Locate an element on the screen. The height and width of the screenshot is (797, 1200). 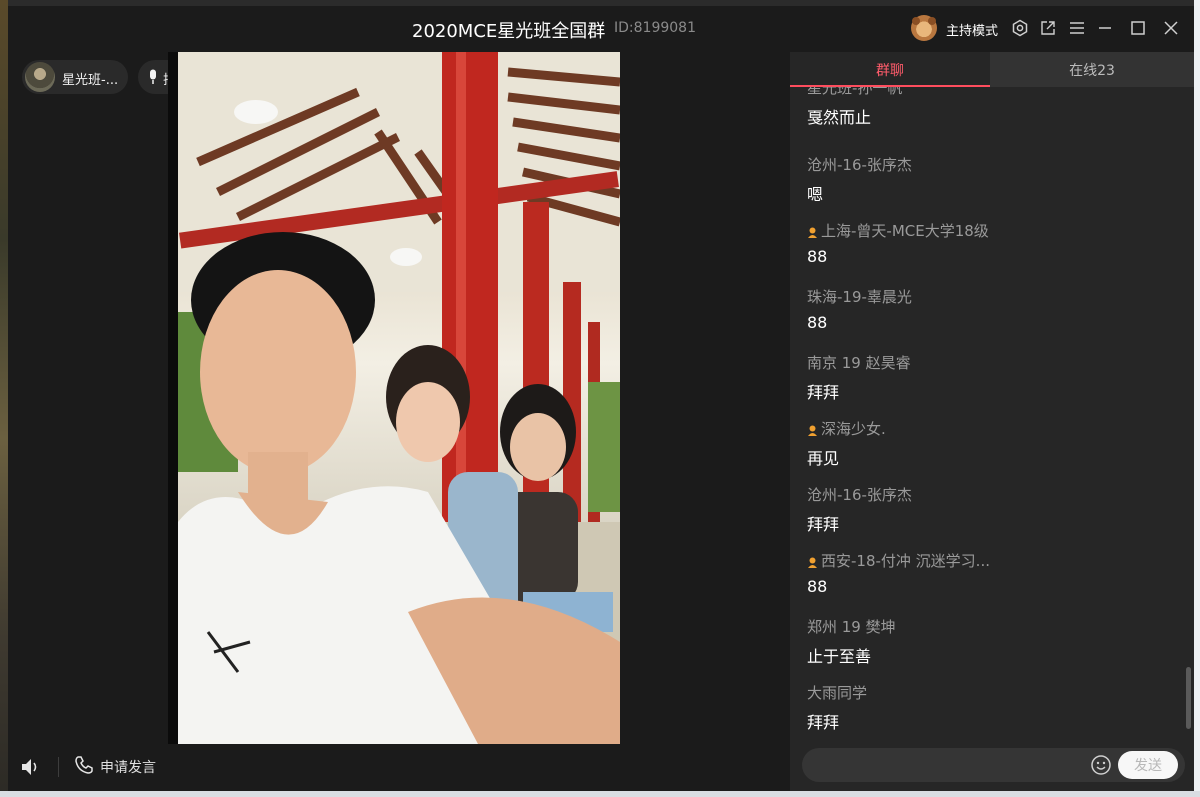
chat-message: 西安-18-付冲 沉迷学习... 88 is located at coordinates (992, 573).